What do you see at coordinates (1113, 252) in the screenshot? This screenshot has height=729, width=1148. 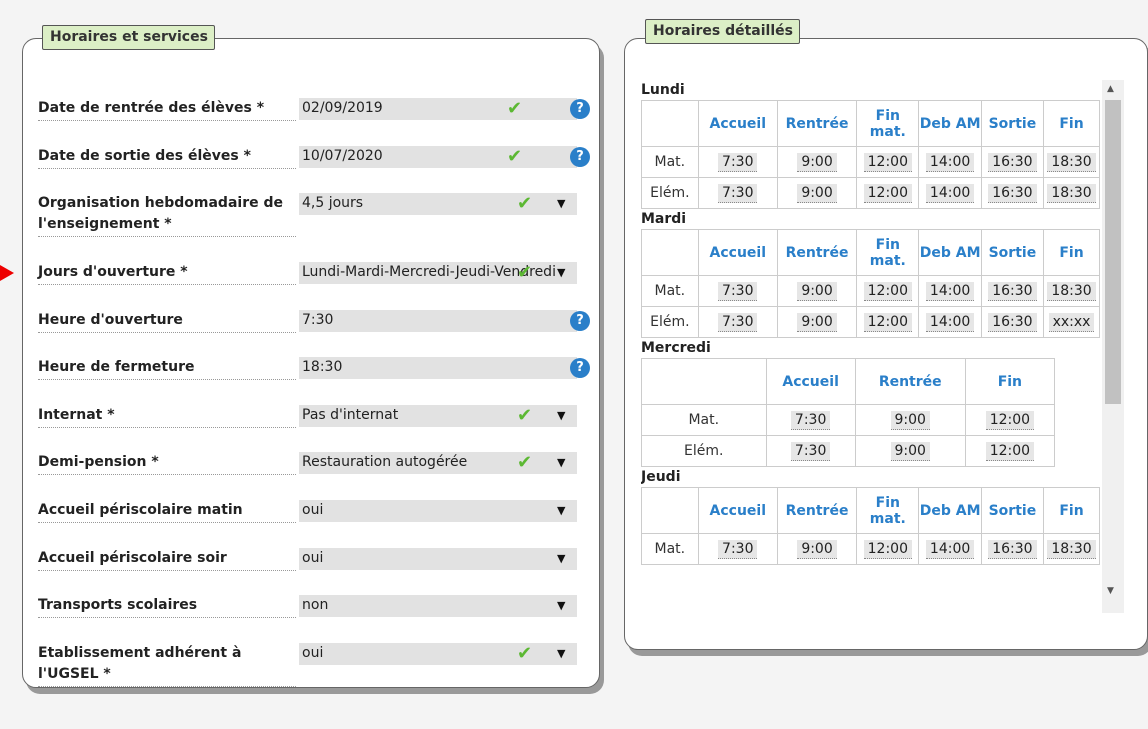 I see `scrollbar-thumb` at bounding box center [1113, 252].